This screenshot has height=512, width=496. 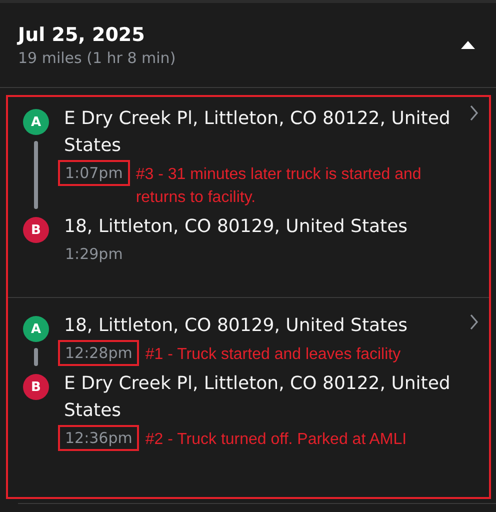 What do you see at coordinates (279, 186) in the screenshot?
I see `annotation-note: #3 - 31 minutes later truck is started and returns to facility.` at bounding box center [279, 186].